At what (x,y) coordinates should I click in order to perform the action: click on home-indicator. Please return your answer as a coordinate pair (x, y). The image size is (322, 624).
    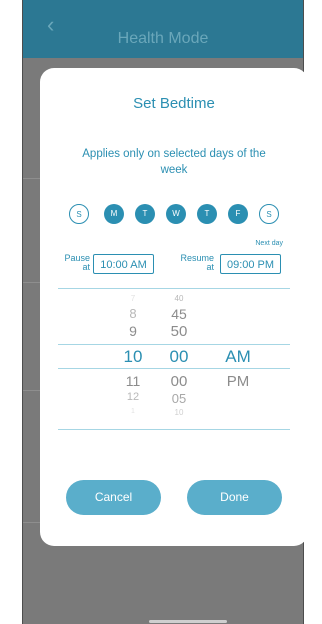
    Looking at the image, I should click on (188, 621).